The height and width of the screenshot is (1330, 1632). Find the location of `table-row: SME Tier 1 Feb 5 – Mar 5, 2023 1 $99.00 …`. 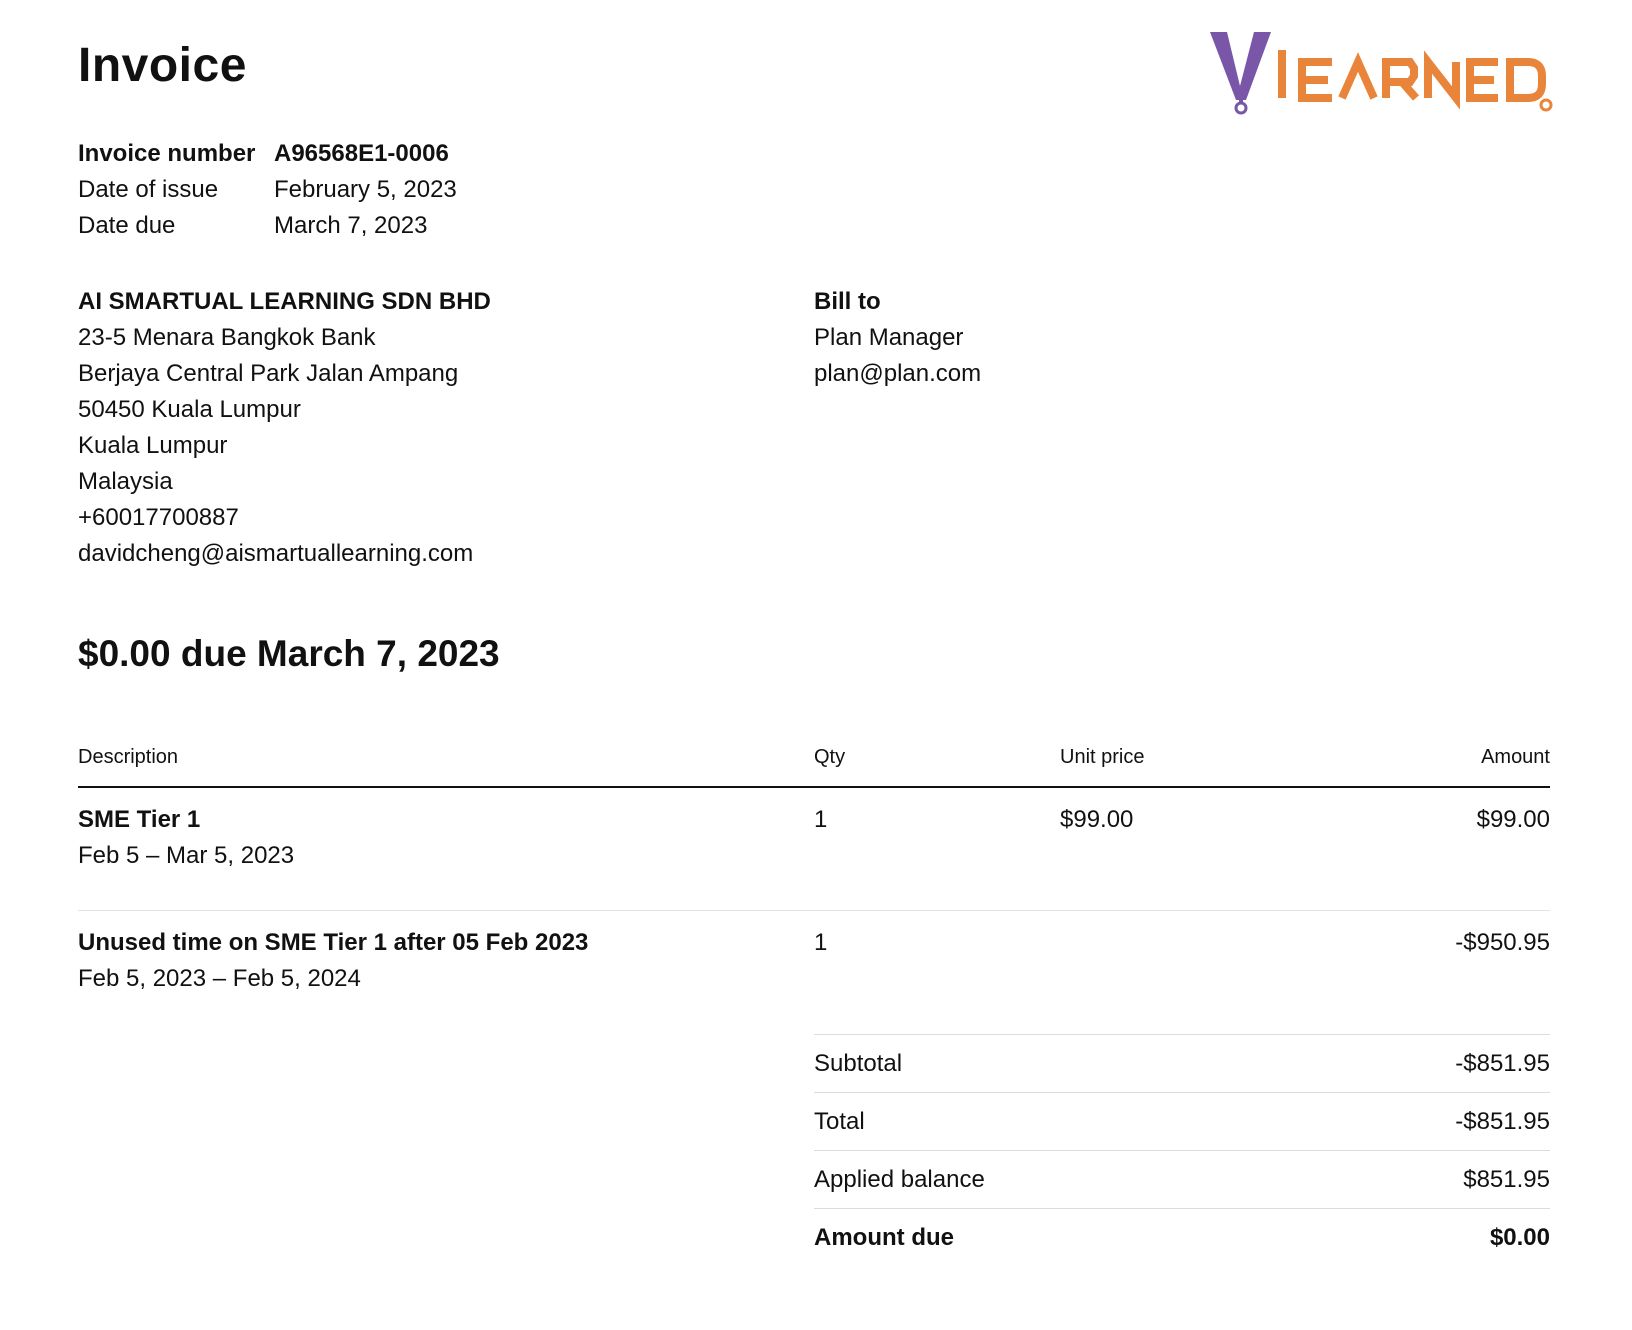

table-row: SME Tier 1 Feb 5 – Mar 5, 2023 1 $99.00 … is located at coordinates (814, 849).